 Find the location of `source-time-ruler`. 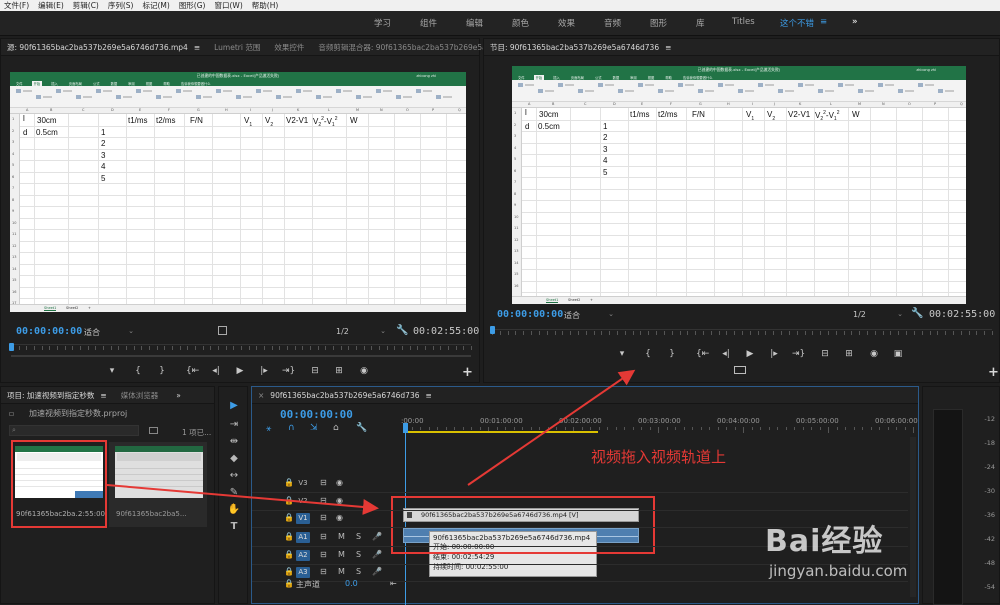

source-time-ruler is located at coordinates (241, 349).